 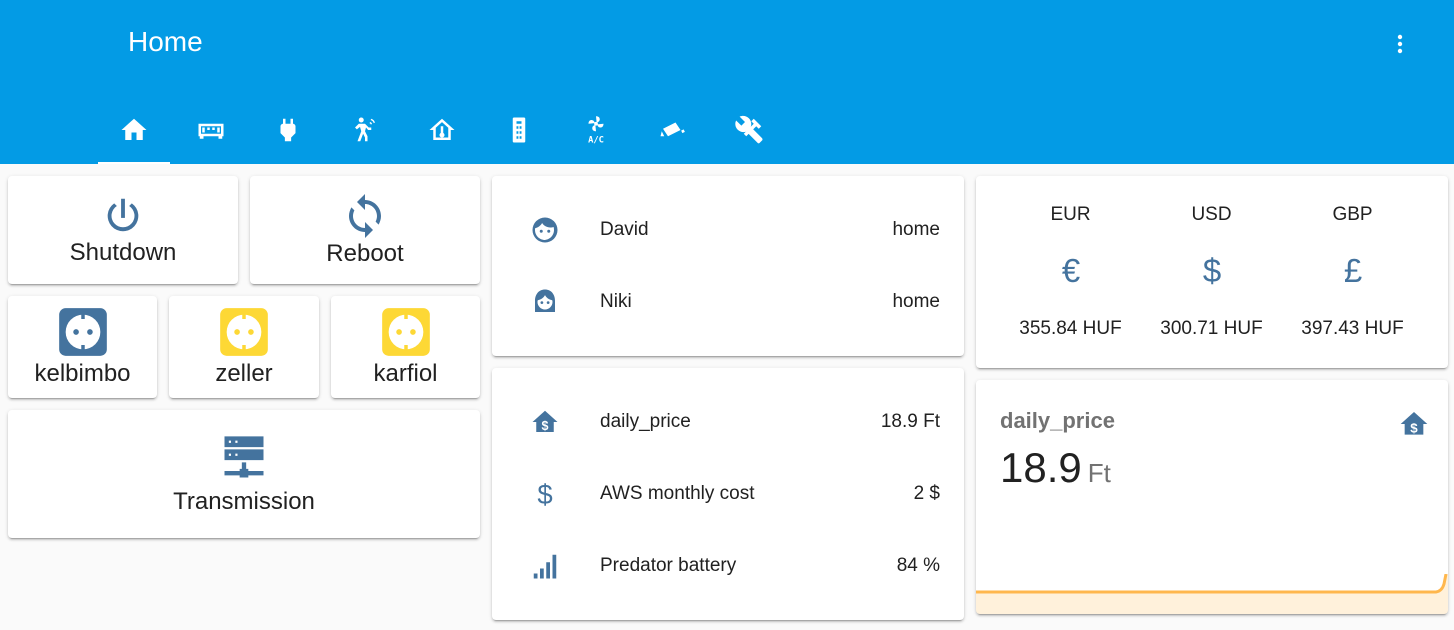 What do you see at coordinates (244, 457) in the screenshot?
I see `server-network-icon` at bounding box center [244, 457].